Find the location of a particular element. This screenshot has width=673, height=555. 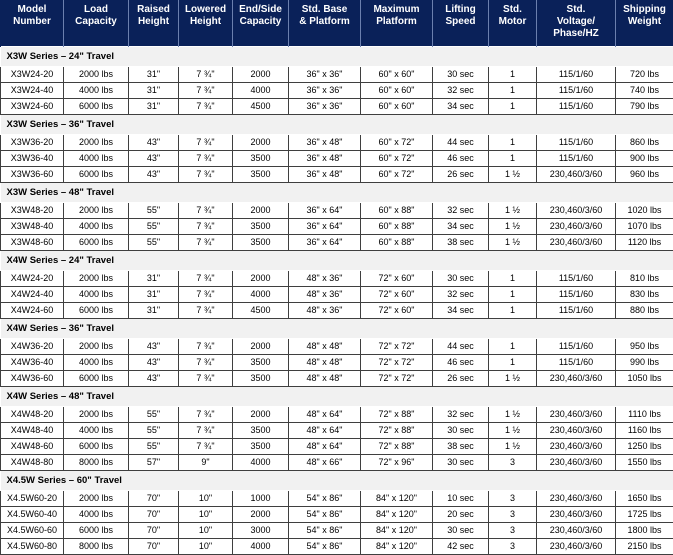

cell-weight: 810 lbs is located at coordinates (644, 279).